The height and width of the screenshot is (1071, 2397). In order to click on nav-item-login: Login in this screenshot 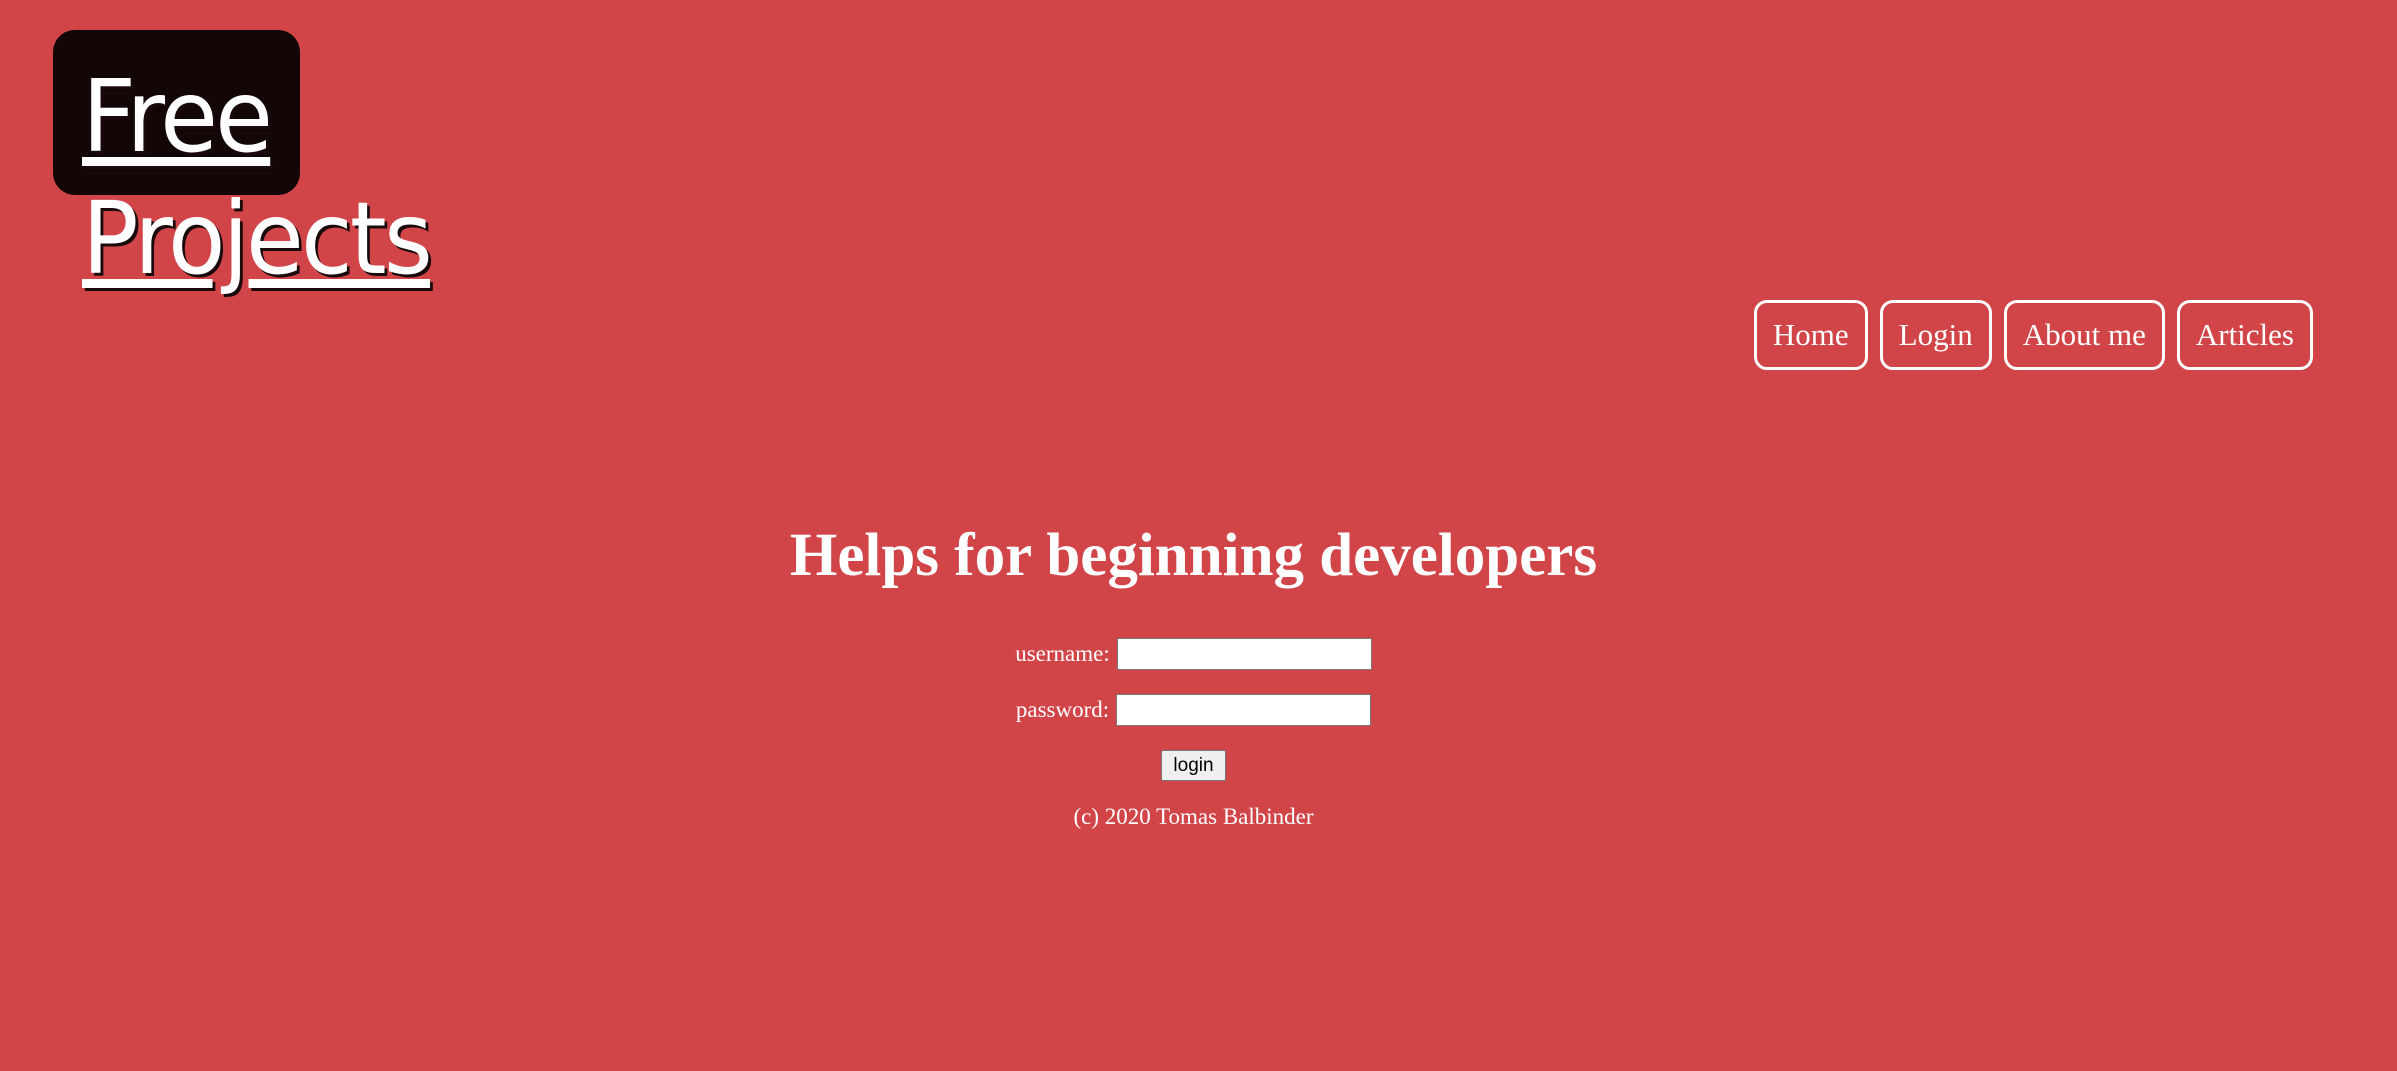, I will do `click(1935, 335)`.